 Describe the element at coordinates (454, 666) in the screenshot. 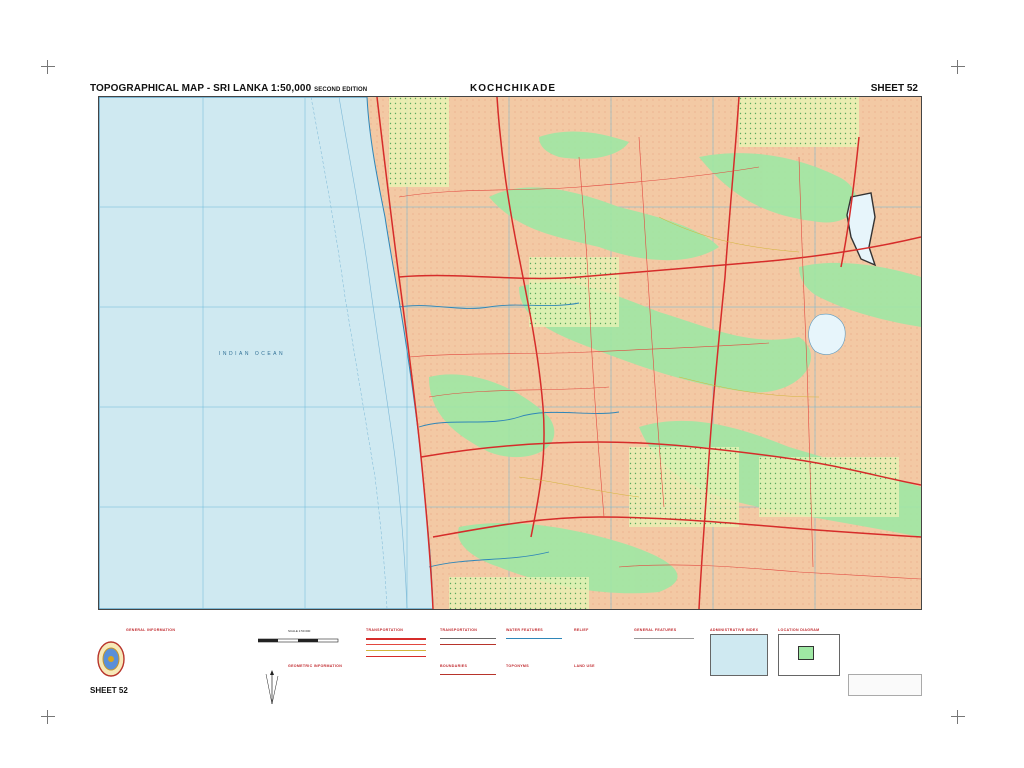

I see `legend-boundaries: BOUNDARIES` at that location.